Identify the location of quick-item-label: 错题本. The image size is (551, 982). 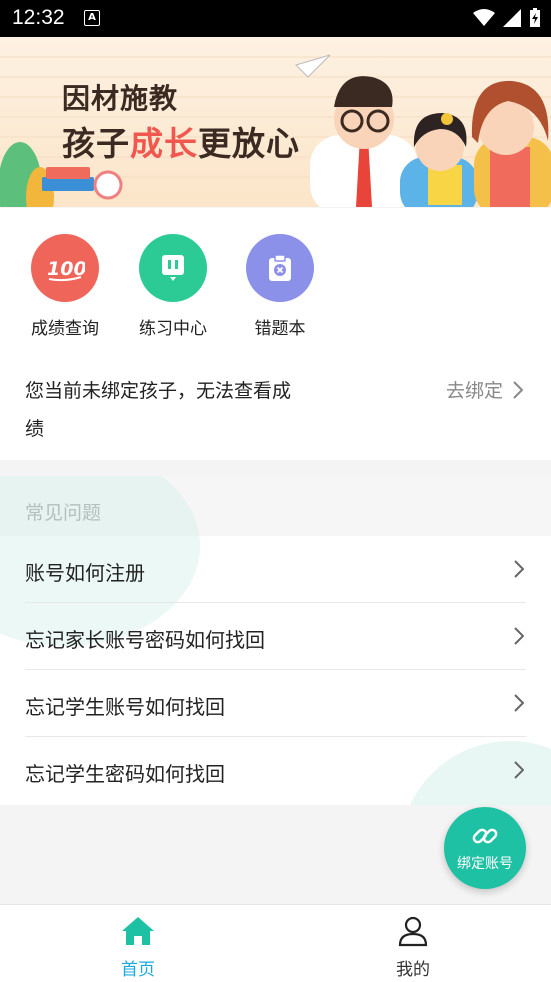
(280, 329).